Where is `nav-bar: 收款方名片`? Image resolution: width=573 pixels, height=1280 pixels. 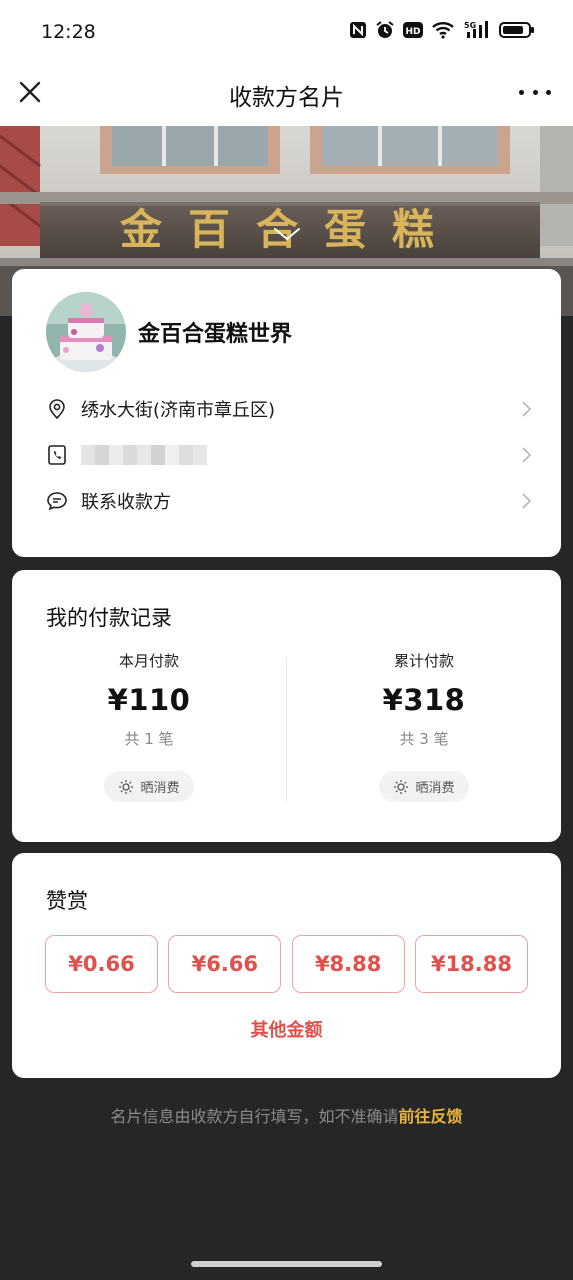
nav-bar: 收款方名片 is located at coordinates (286, 95).